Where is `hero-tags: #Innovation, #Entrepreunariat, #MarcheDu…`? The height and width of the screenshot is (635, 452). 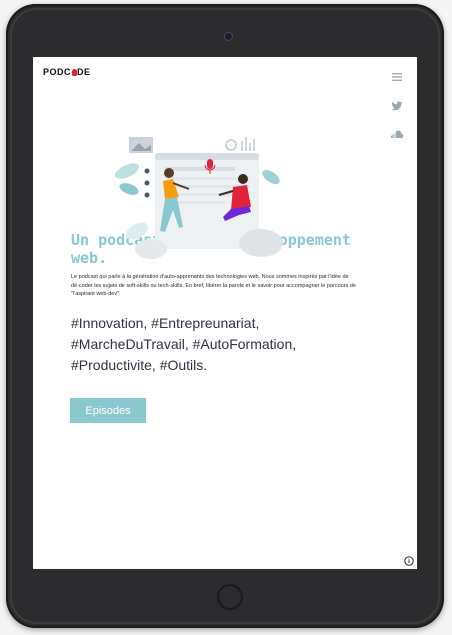
hero-tags: #Innovation, #Entrepreunariat, #MarcheDu… is located at coordinates (184, 344).